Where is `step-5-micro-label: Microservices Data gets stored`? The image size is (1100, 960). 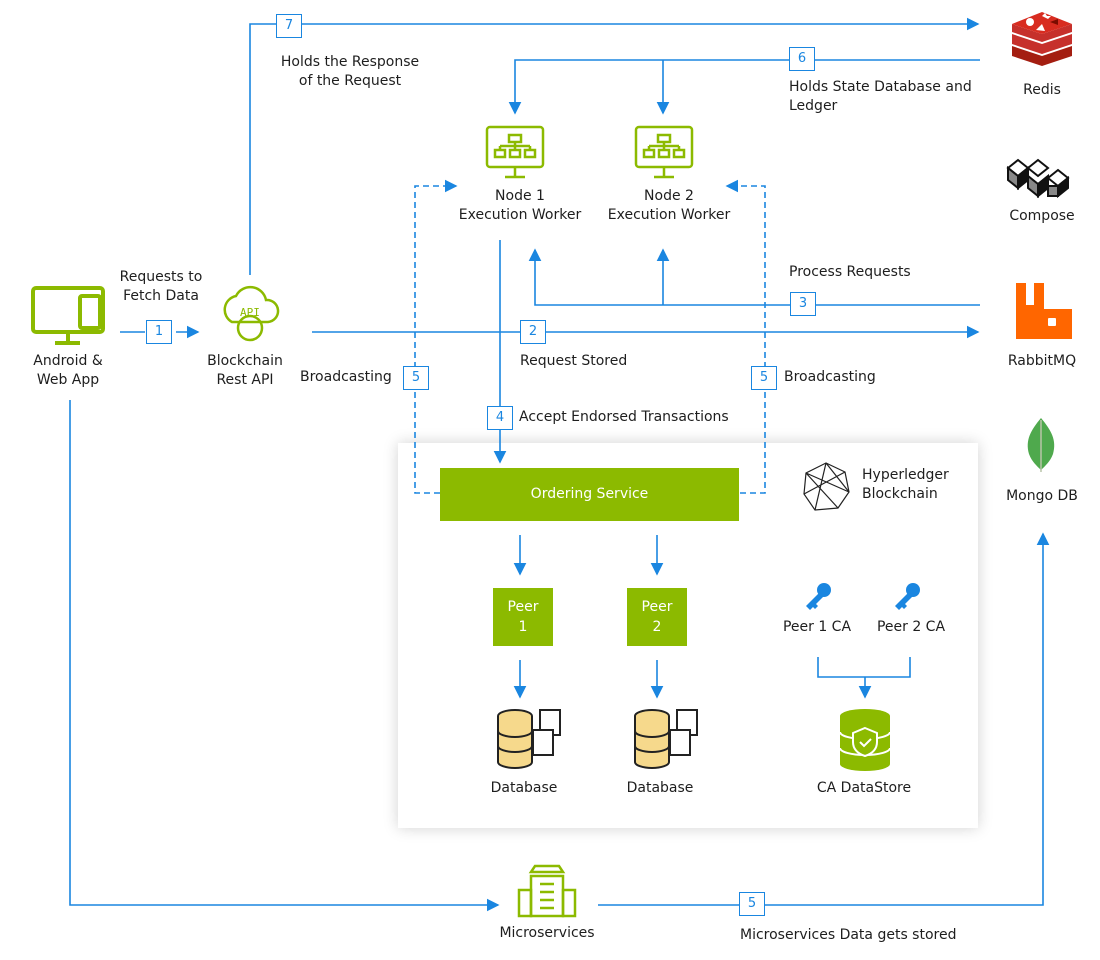
step-5-micro-label: Microservices Data gets stored is located at coordinates (848, 935).